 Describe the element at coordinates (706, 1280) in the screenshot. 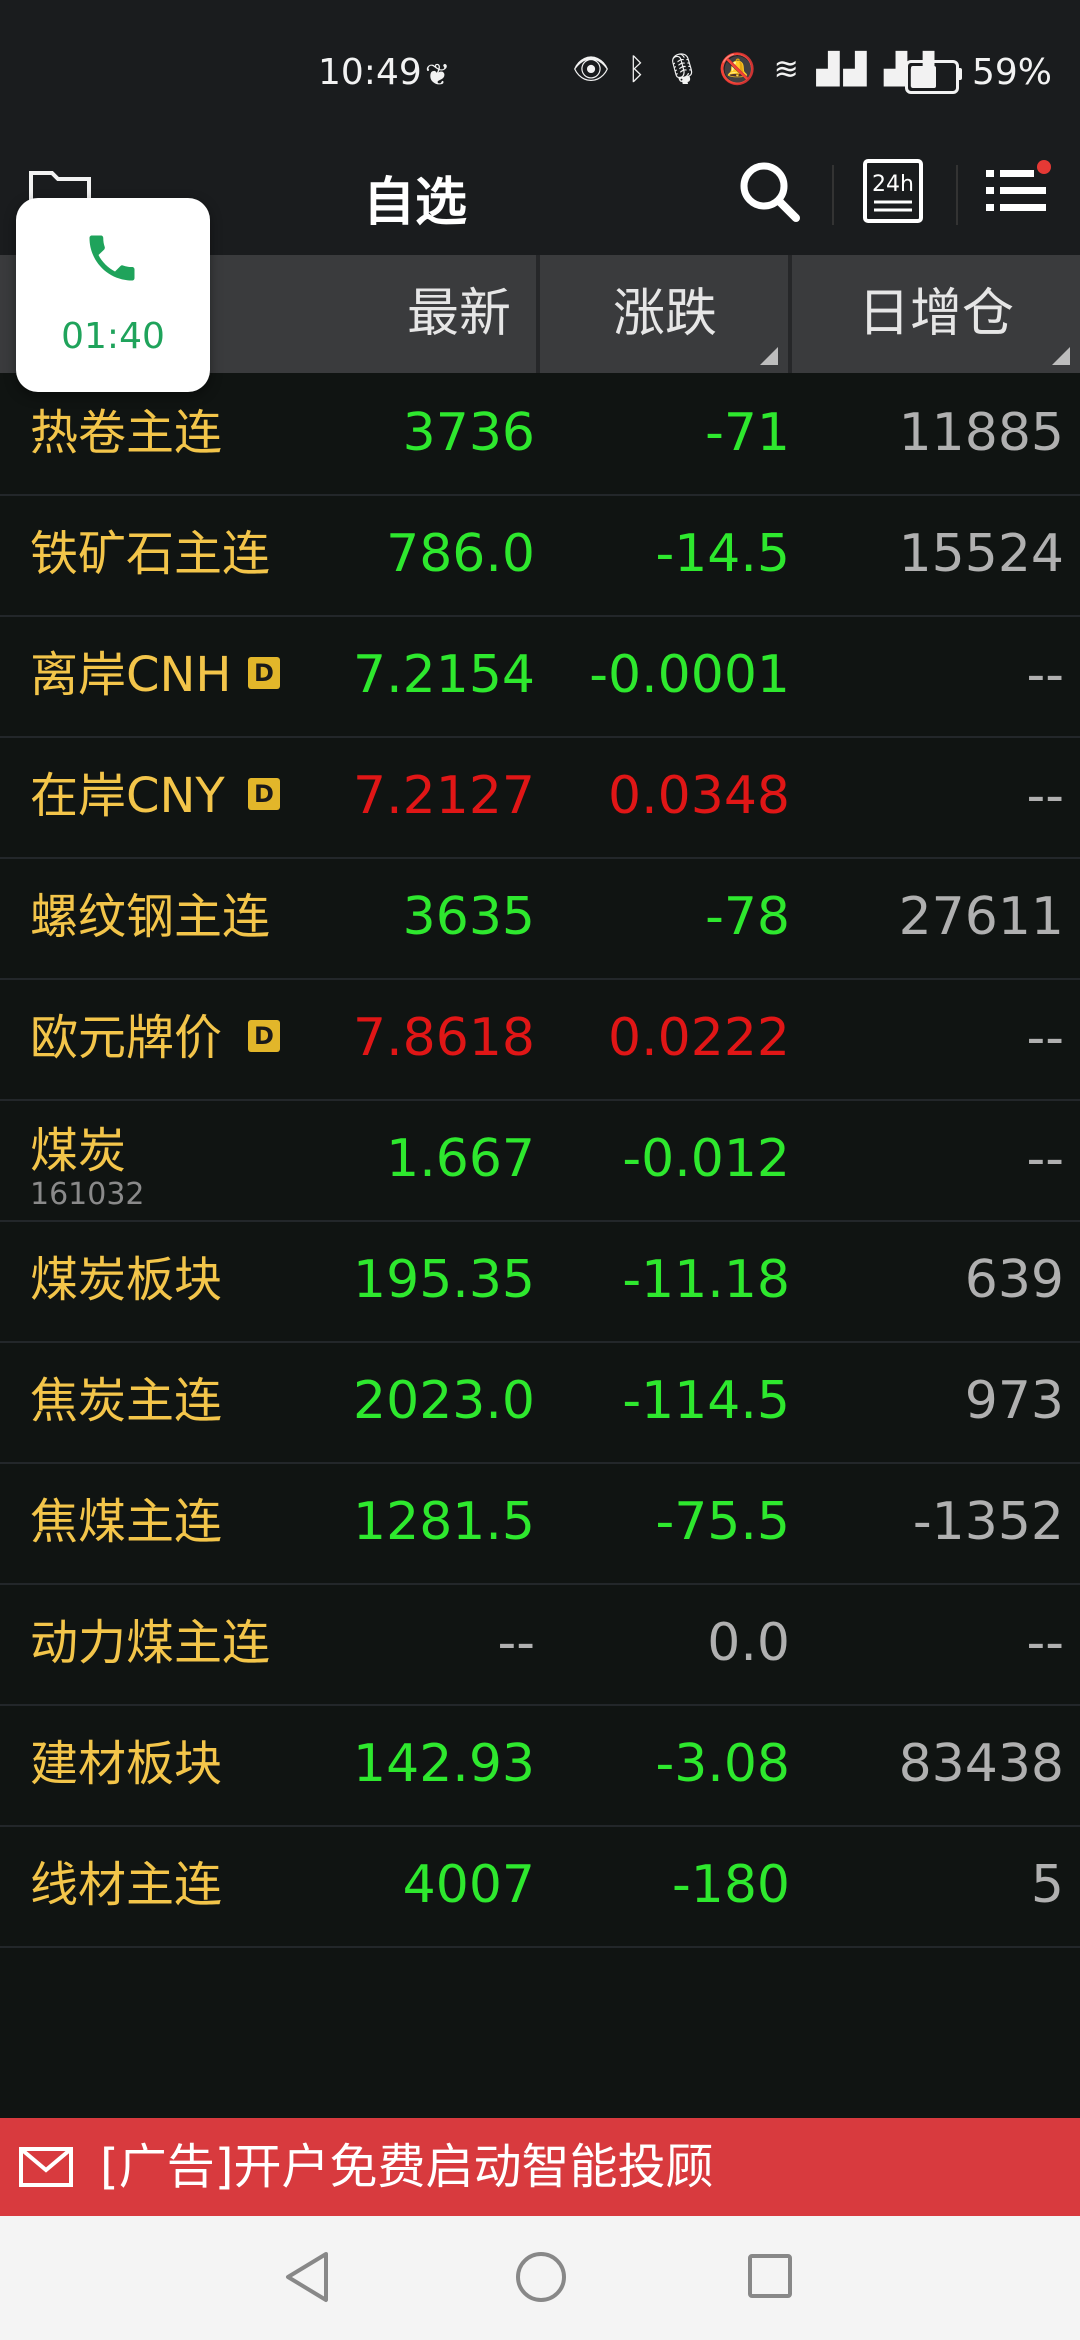

I see `price-change: -11.18` at that location.